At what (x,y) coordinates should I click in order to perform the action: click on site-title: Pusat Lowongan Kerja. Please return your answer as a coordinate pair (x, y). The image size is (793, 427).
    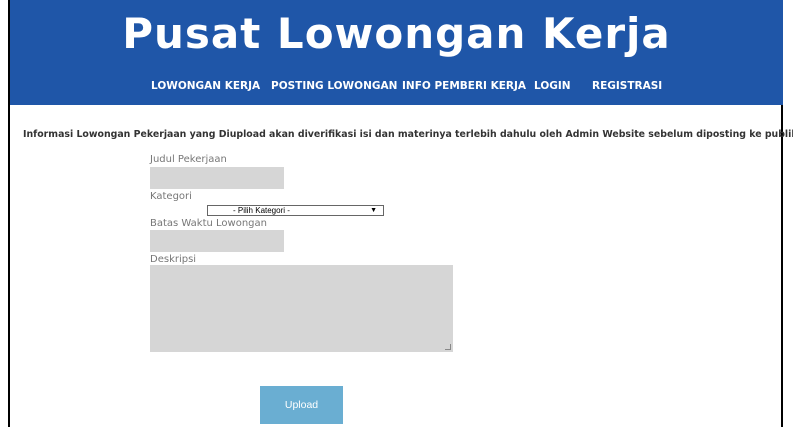
    Looking at the image, I should click on (396, 33).